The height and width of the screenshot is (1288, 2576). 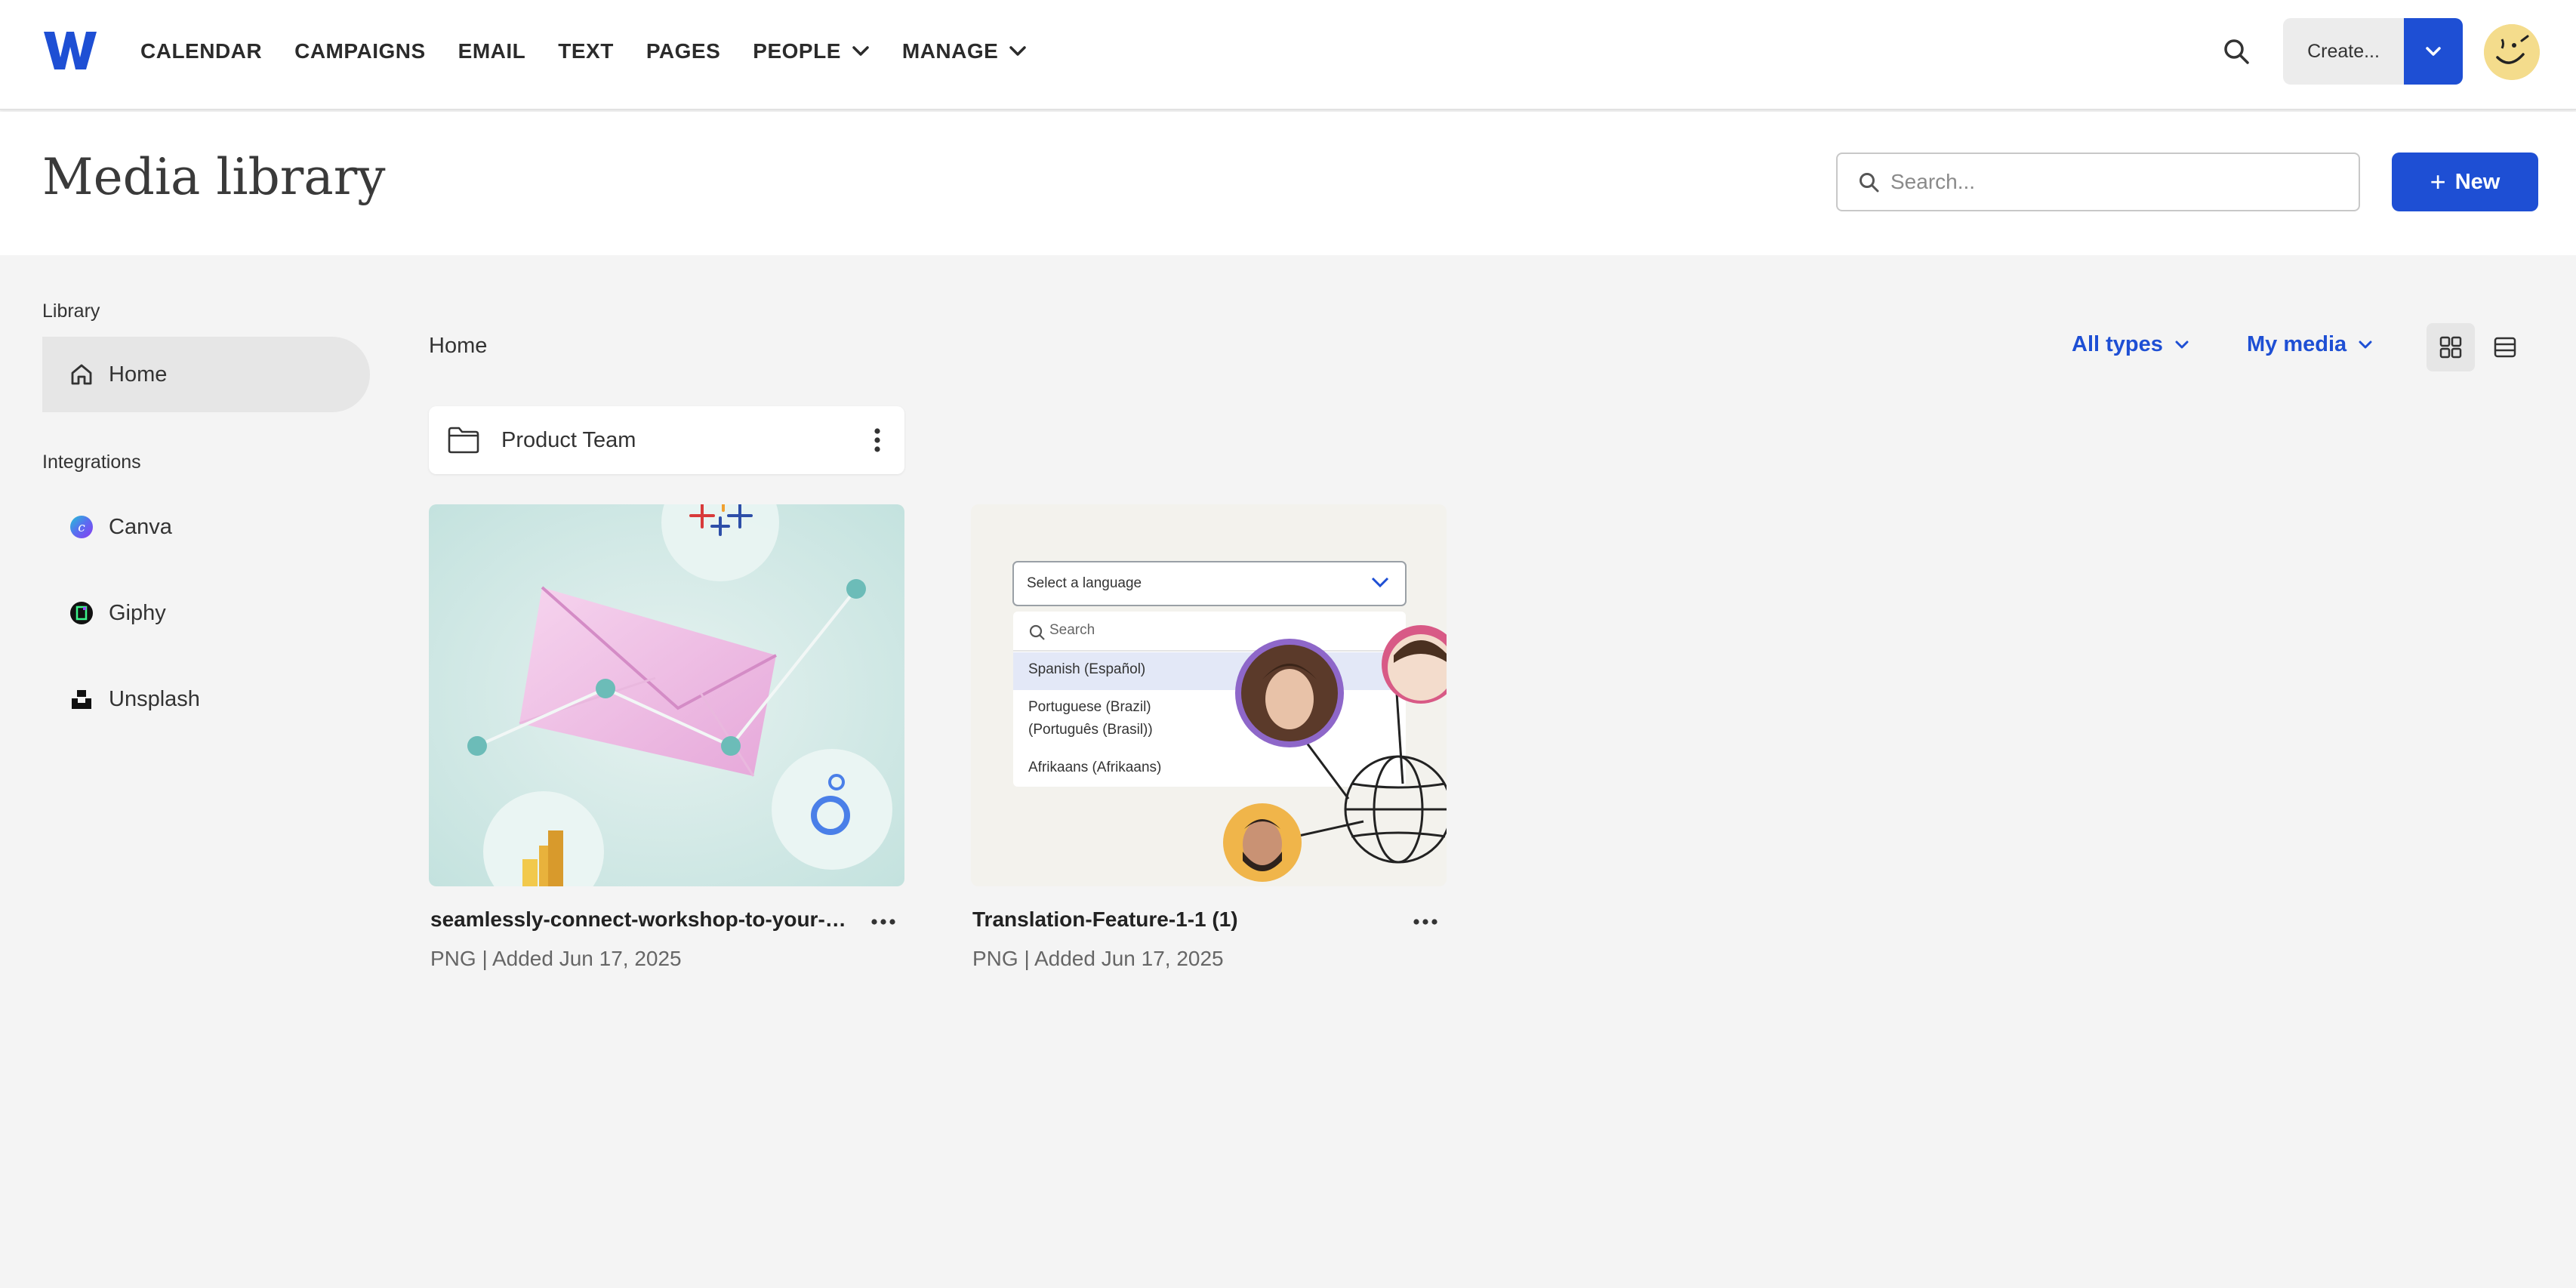 I want to click on nav-campaigns-label: CAMPAIGNS, so click(x=360, y=51).